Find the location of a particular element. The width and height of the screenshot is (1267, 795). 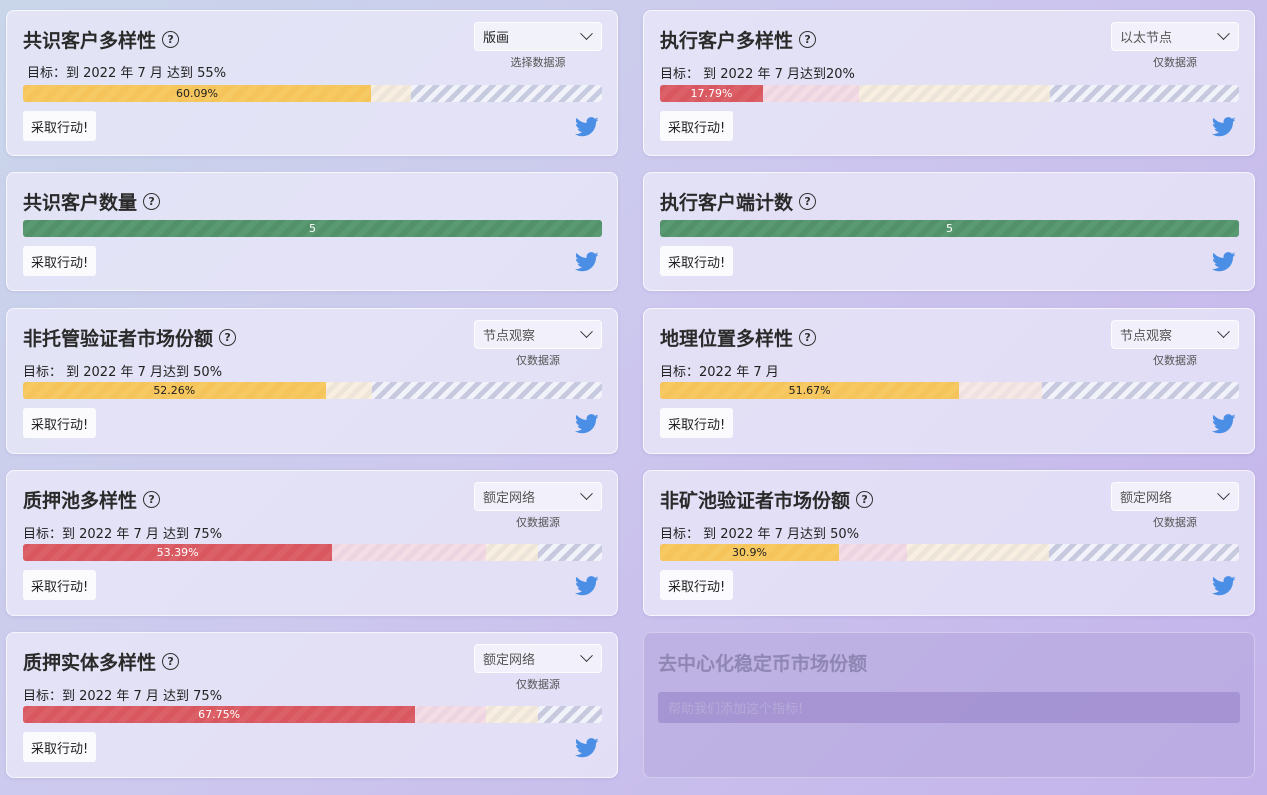

card-title: 非托管验证者市场份额 ? is located at coordinates (130, 337).